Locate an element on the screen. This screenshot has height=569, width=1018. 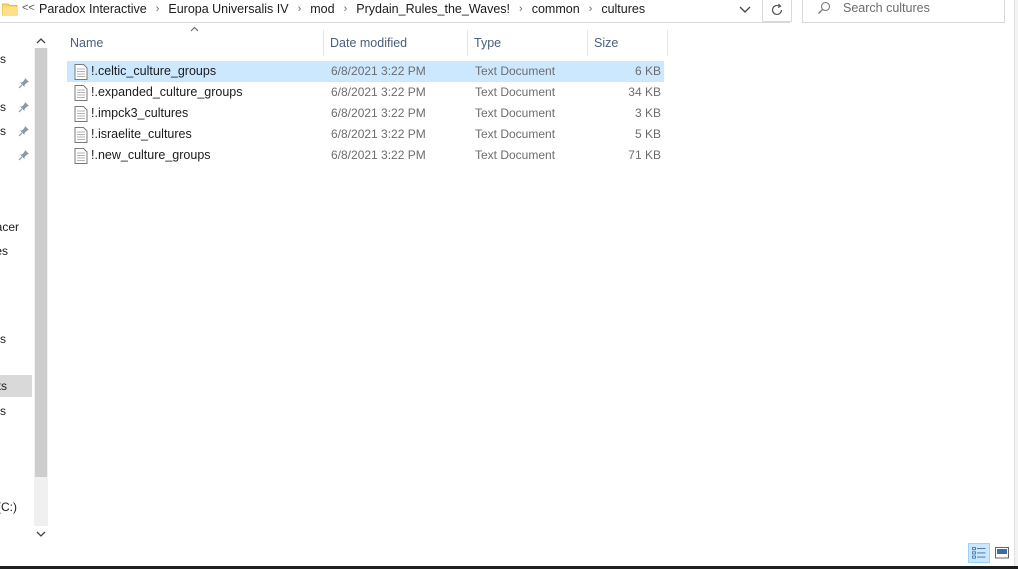
breadcrumb-item: Prydain_Rules_the_Waves! is located at coordinates (433, 9).